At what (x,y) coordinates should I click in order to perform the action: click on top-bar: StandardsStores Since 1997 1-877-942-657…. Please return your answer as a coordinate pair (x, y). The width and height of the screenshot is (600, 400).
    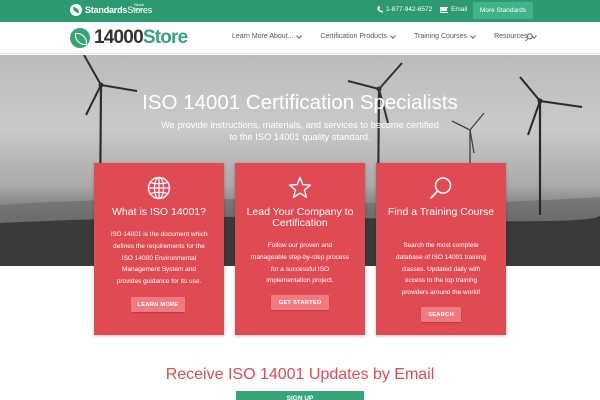
    Looking at the image, I should click on (300, 11).